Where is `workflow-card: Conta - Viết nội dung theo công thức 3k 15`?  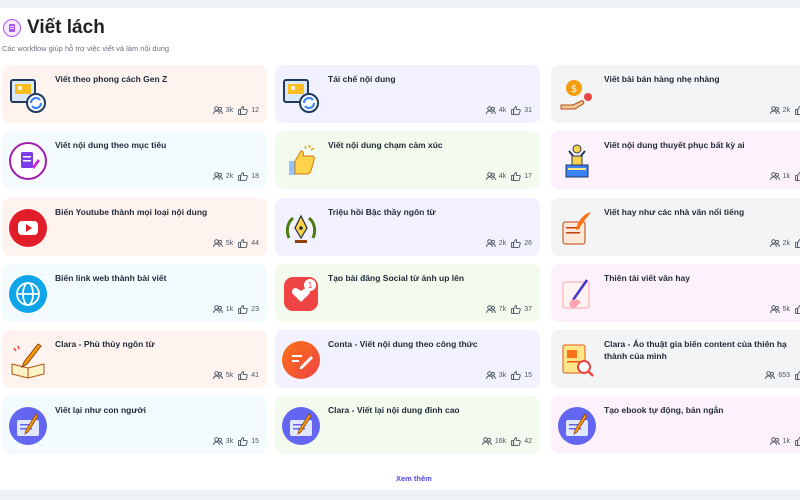
workflow-card: Conta - Viết nội dung theo công thức 3k 15 is located at coordinates (407, 359).